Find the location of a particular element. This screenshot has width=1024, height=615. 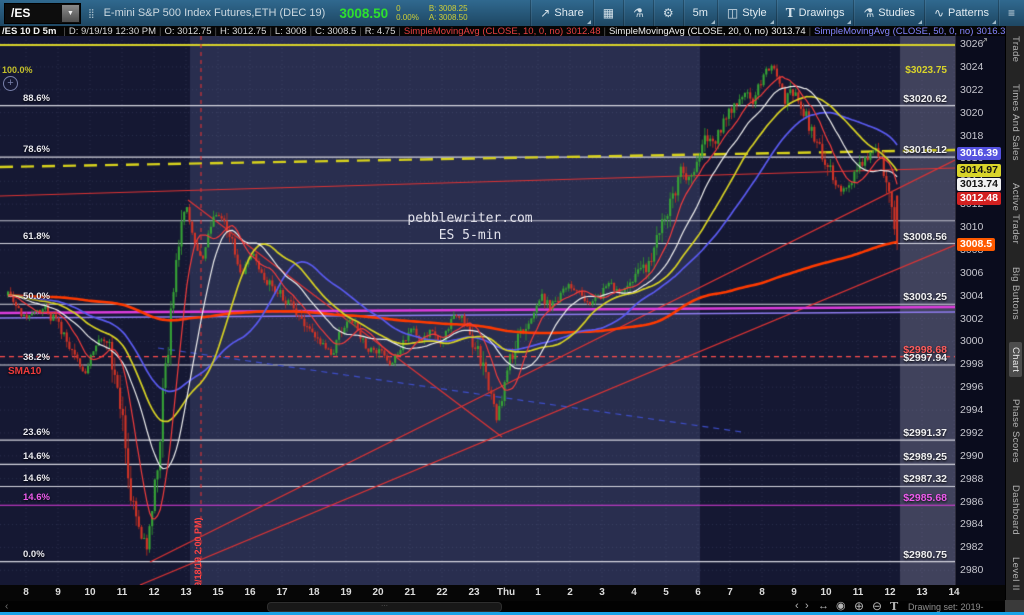

bid-ask-block: B: 3008.25 A: 3008.50 is located at coordinates (448, 13).